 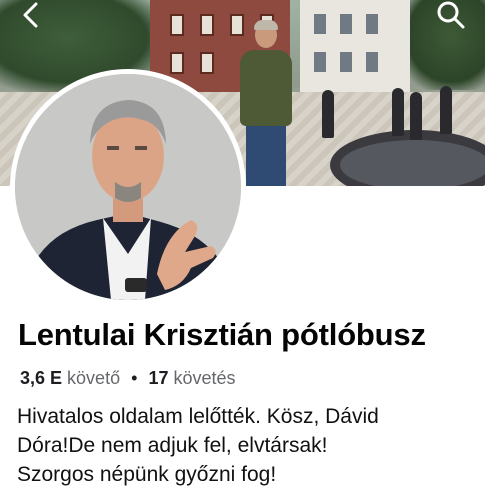 I want to click on bio-line: Dóra!De nem adjuk fel, elvtársak!, so click(x=172, y=445).